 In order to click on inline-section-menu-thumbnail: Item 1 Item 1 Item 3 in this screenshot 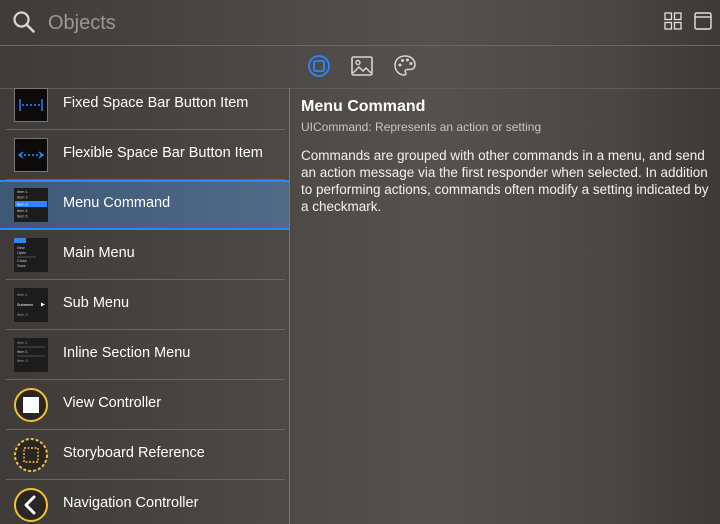, I will do `click(31, 355)`.